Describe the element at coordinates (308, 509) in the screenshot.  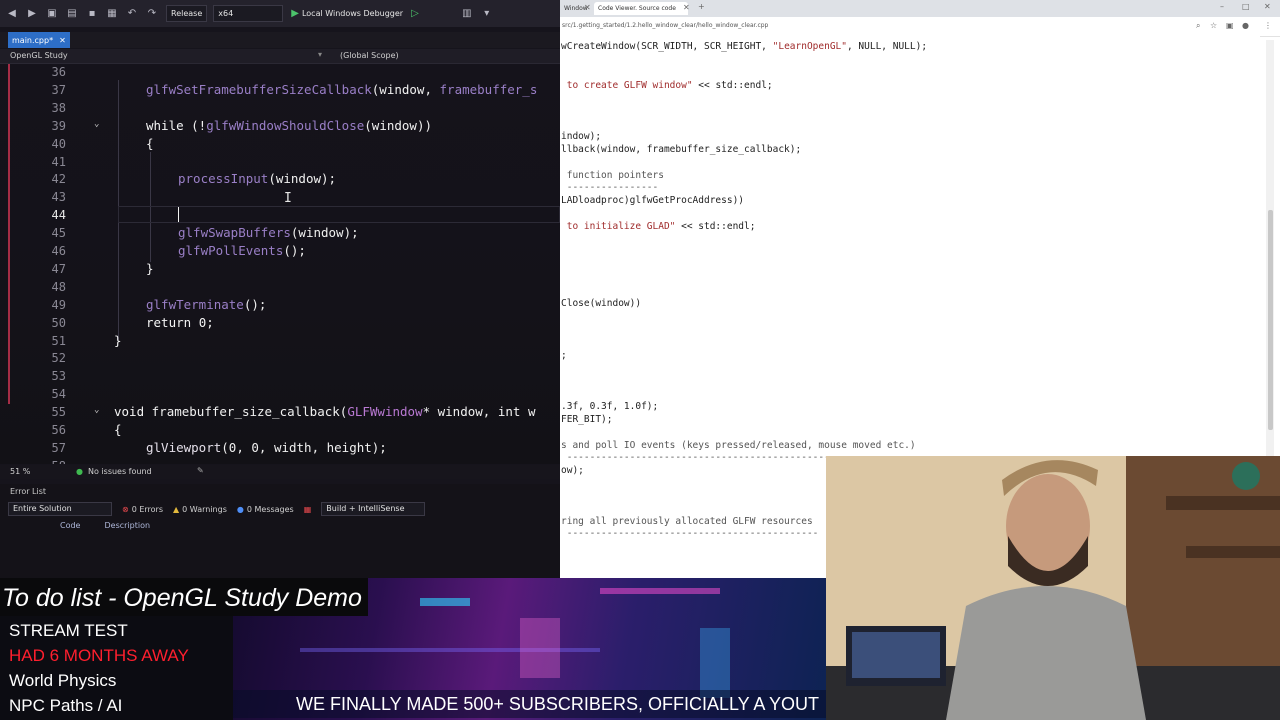
I see `filter-icon: ▦` at that location.